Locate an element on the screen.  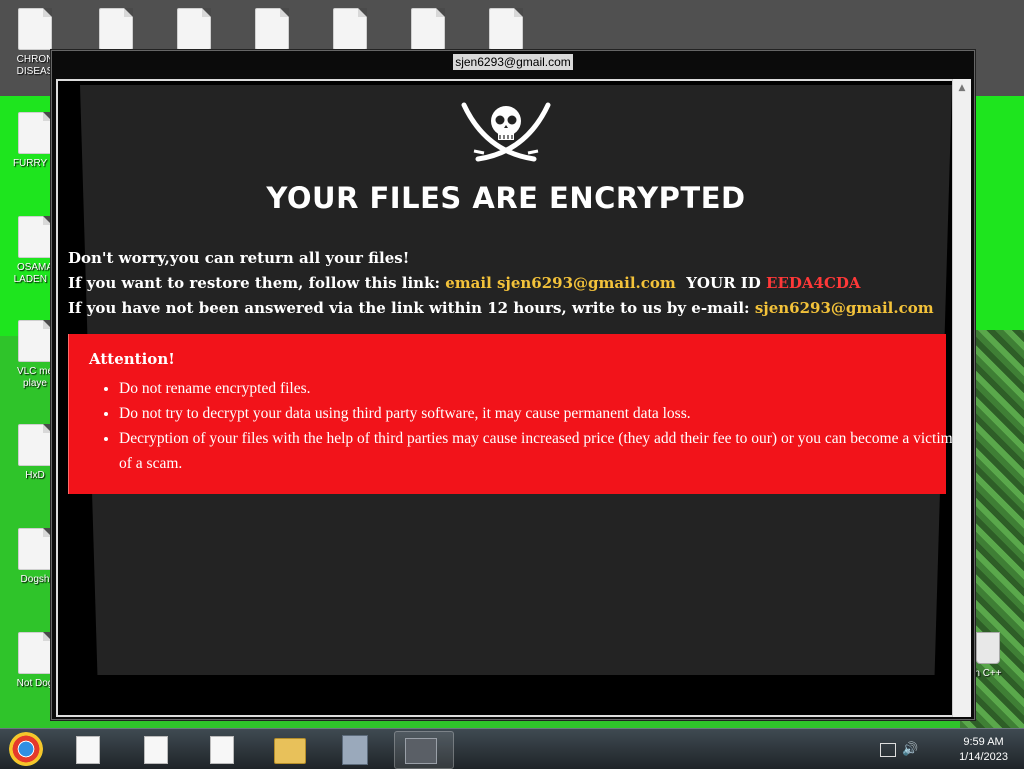
list-item: Do not rename encrypted files. is located at coordinates (536, 388).